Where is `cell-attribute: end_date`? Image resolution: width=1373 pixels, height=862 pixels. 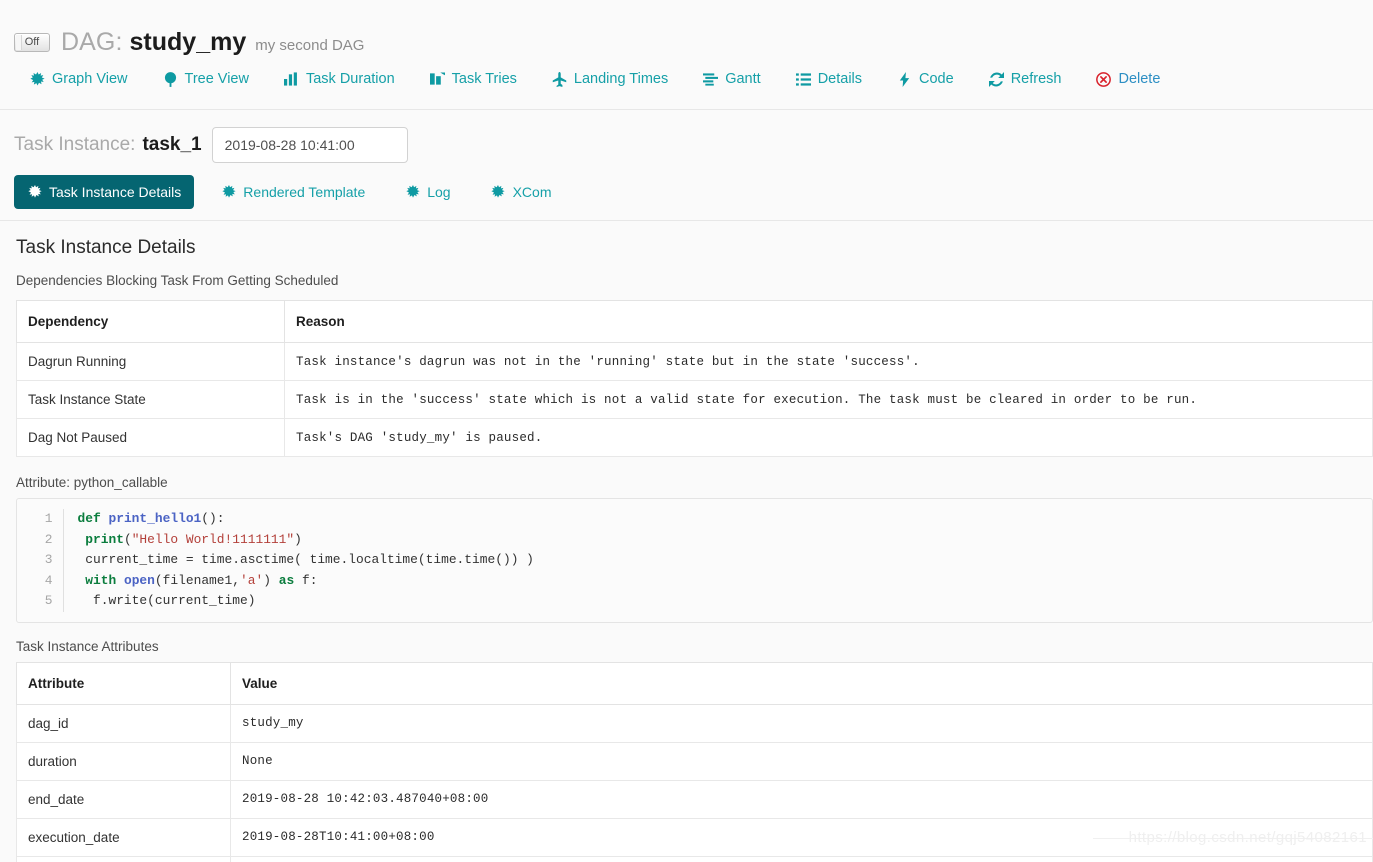
cell-attribute: end_date is located at coordinates (123, 799).